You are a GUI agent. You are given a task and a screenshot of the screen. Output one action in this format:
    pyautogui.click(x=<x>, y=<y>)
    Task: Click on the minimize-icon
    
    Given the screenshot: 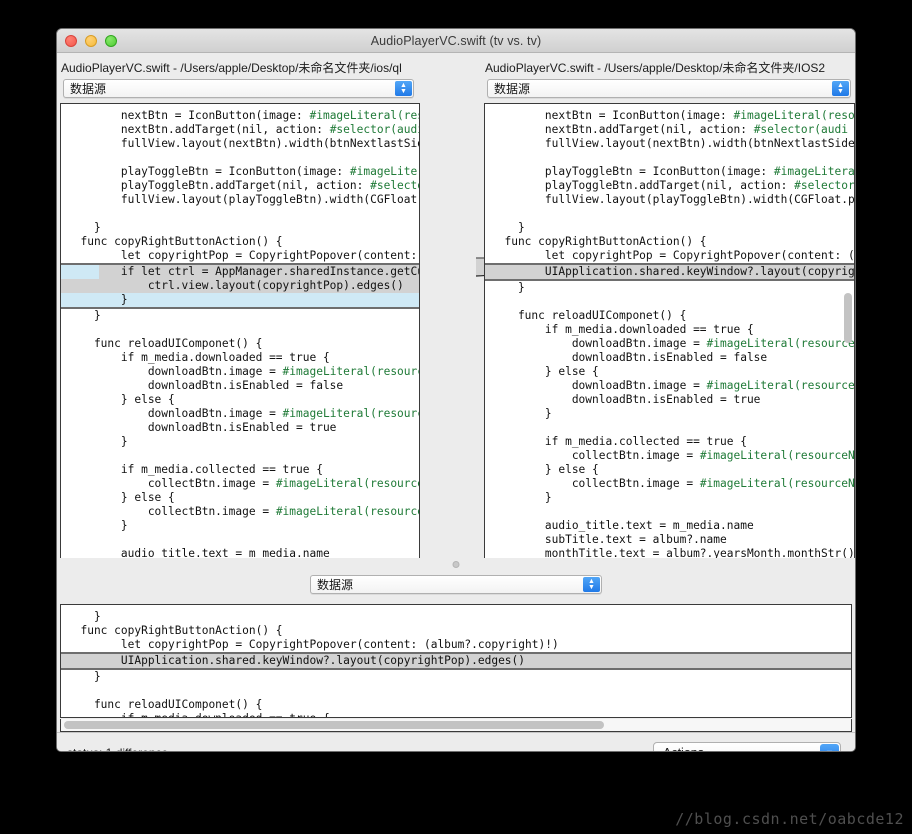 What is the action you would take?
    pyautogui.click(x=91, y=41)
    